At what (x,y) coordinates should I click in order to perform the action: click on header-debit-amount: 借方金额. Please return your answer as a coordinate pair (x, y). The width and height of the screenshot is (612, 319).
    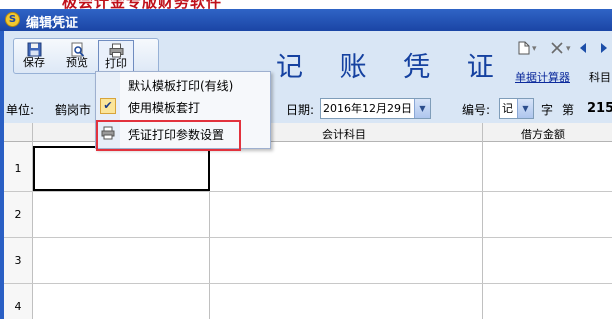
    Looking at the image, I should click on (543, 134).